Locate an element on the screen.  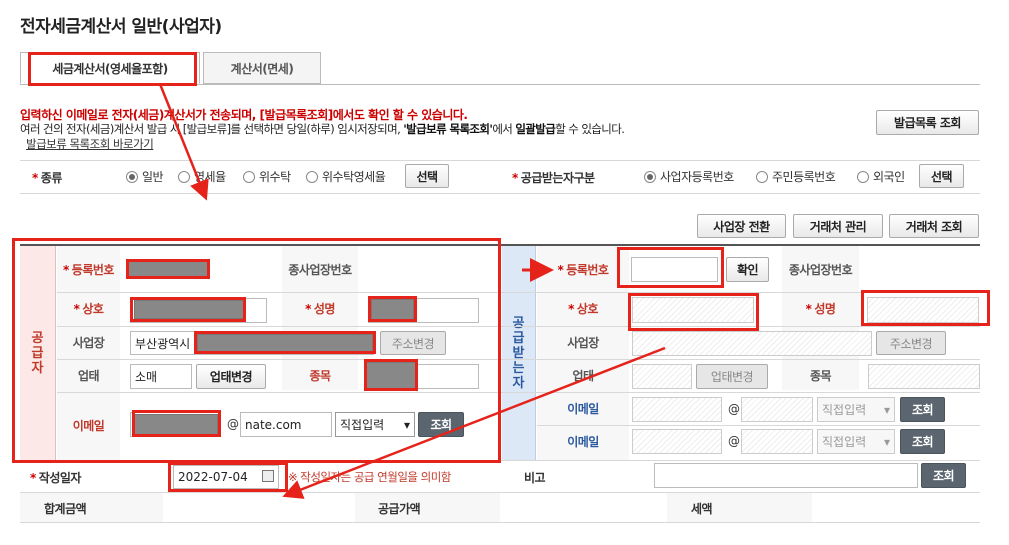
tax-label-bg is located at coordinates (739, 507).